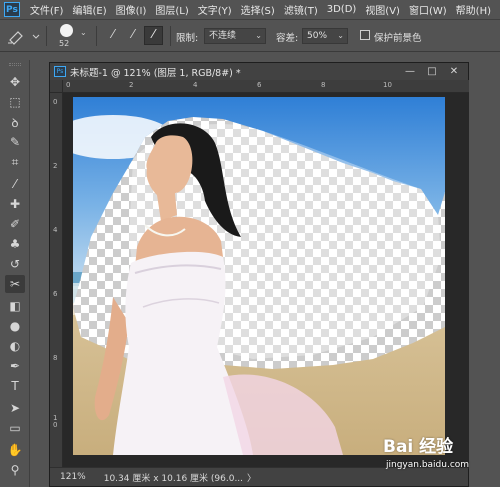 Image resolution: width=500 pixels, height=487 pixels. I want to click on healing-brush-tool-button: ✚, so click(15, 204).